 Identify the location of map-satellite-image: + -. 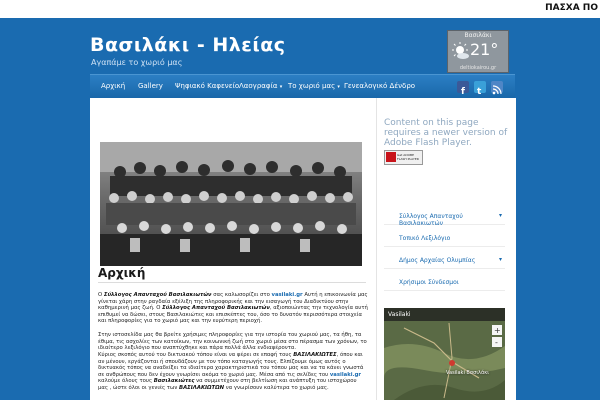
(444, 354).